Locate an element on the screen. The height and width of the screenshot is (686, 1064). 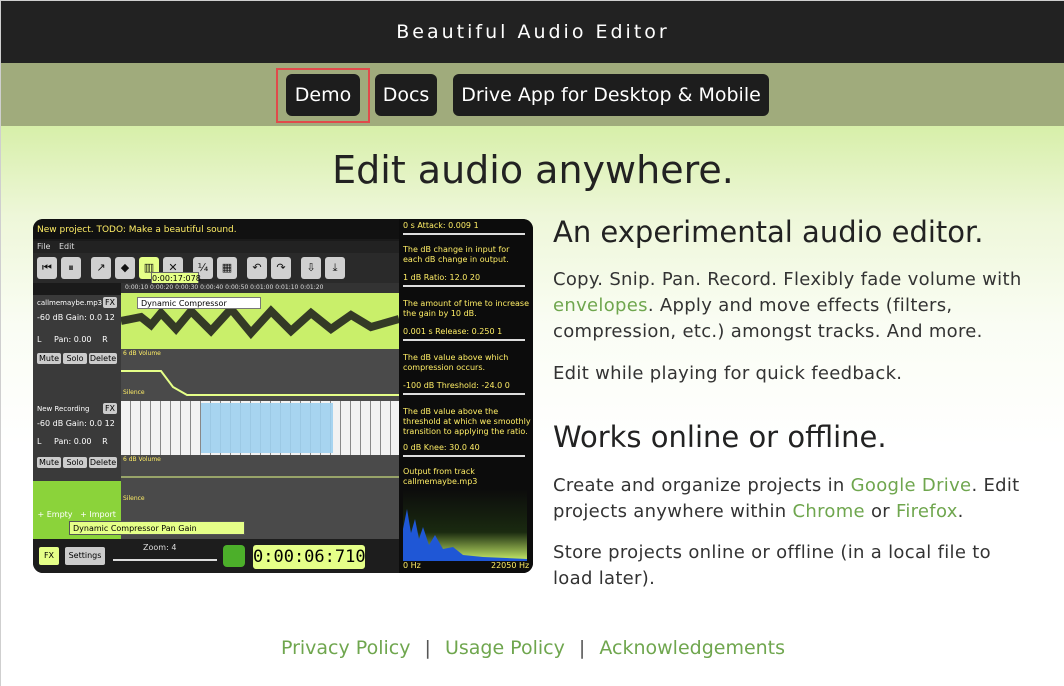
section2-text-b: . Edit is located at coordinates (995, 485).